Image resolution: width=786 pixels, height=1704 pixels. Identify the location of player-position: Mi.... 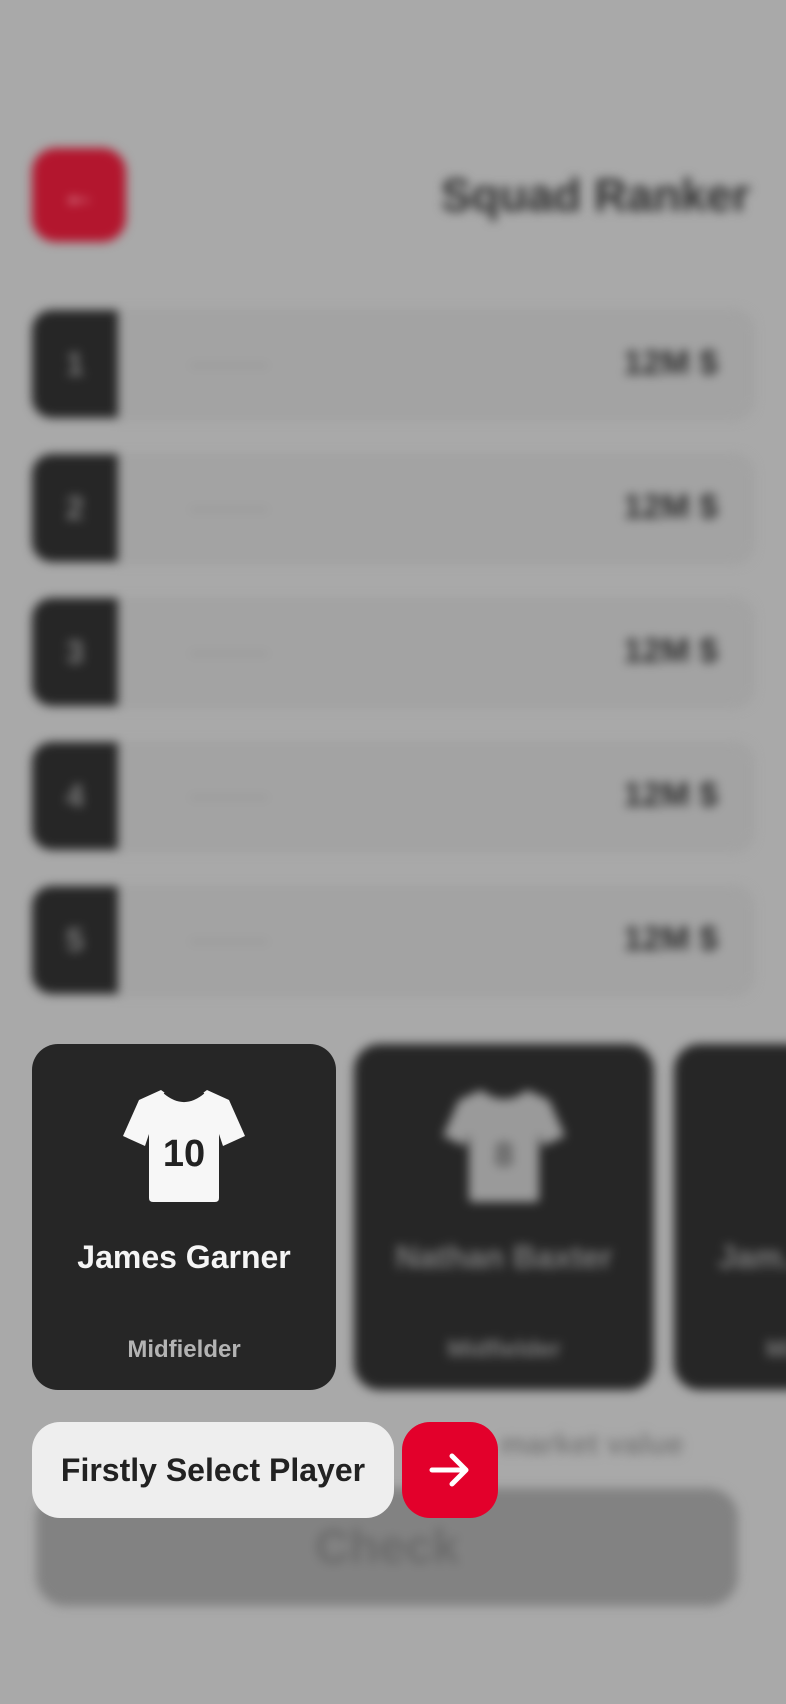
(776, 1349).